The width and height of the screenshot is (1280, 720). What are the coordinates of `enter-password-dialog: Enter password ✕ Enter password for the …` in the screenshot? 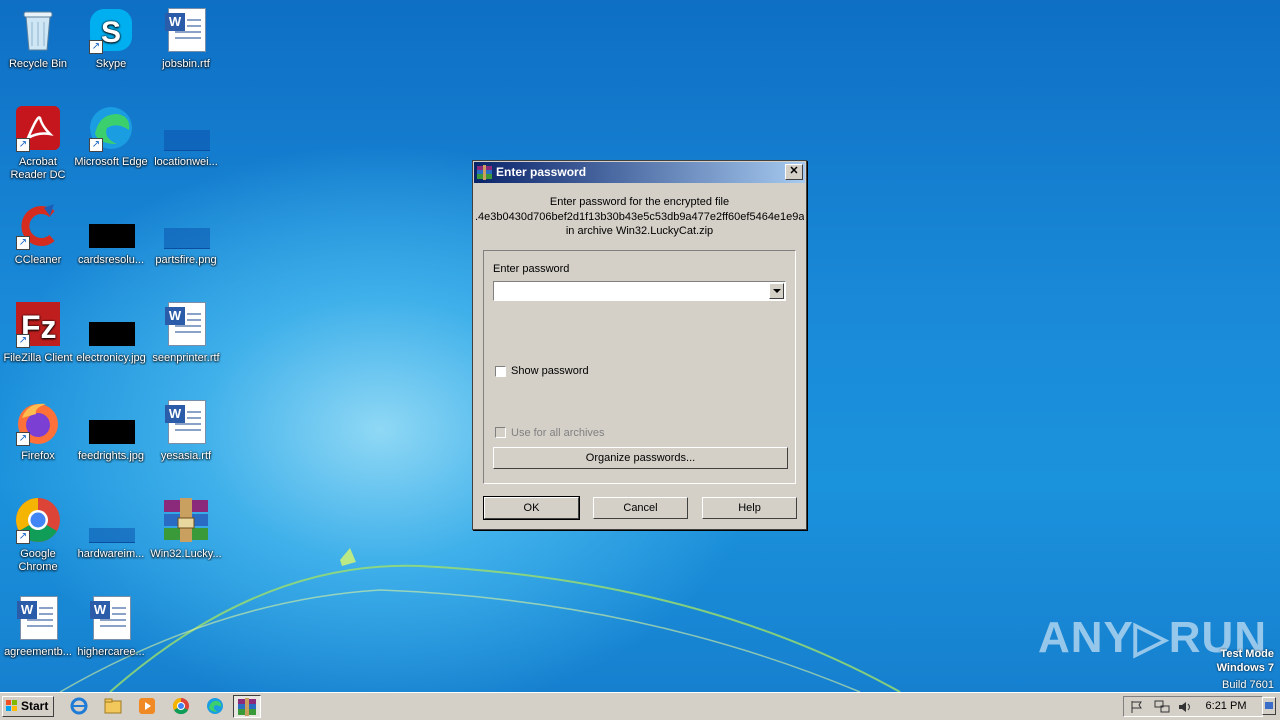 It's located at (639, 345).